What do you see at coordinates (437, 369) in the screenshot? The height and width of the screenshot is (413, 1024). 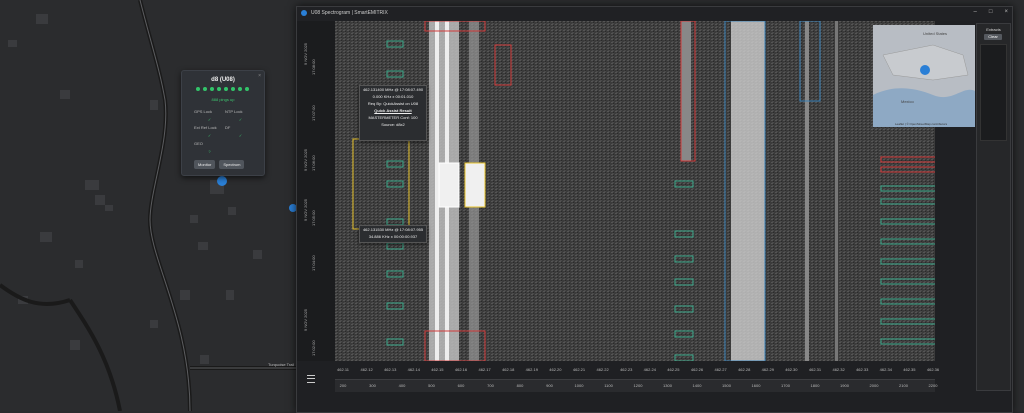 I see `frequency-tick-label: 462.15` at bounding box center [437, 369].